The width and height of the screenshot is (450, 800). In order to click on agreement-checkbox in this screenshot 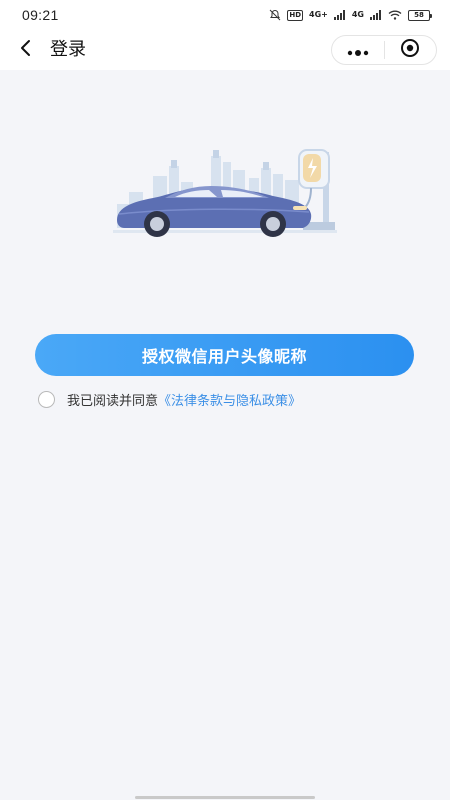, I will do `click(46, 399)`.